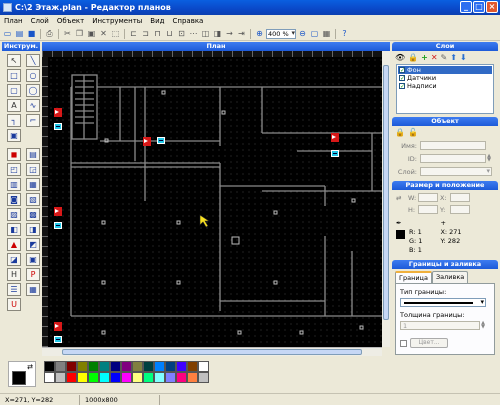 The width and height of the screenshot is (500, 405). What do you see at coordinates (22, 374) in the screenshot?
I see `fg-bg-color-selector: ⇄` at bounding box center [22, 374].